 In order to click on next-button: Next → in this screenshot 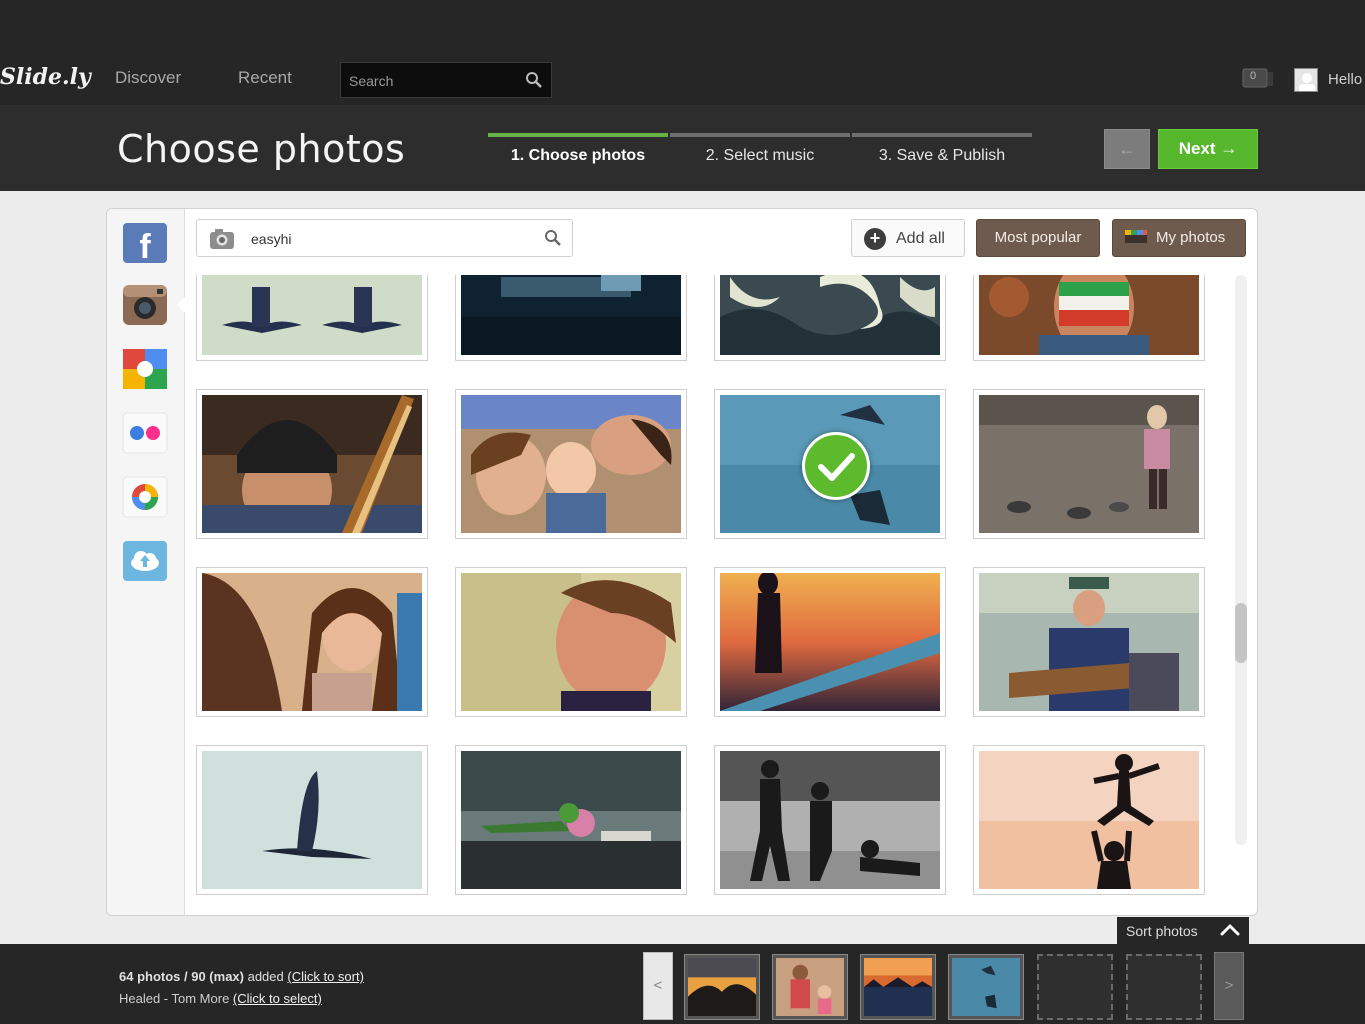, I will do `click(1208, 149)`.